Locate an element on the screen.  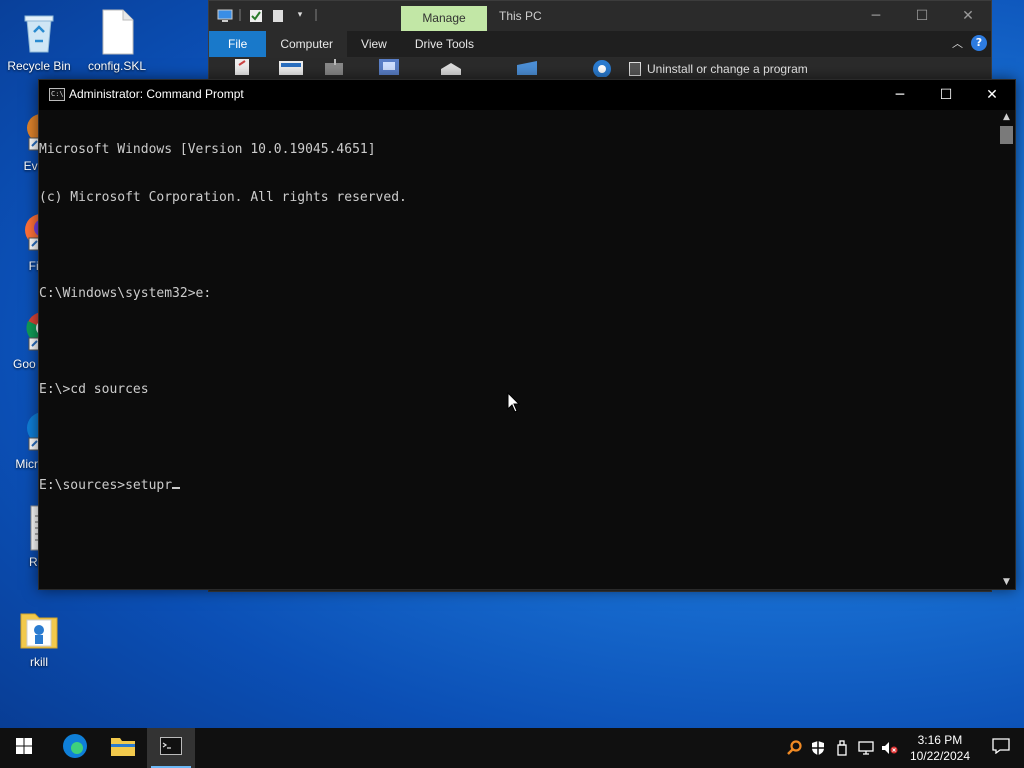
taskbar-cmd-button is located at coordinates (171, 748).